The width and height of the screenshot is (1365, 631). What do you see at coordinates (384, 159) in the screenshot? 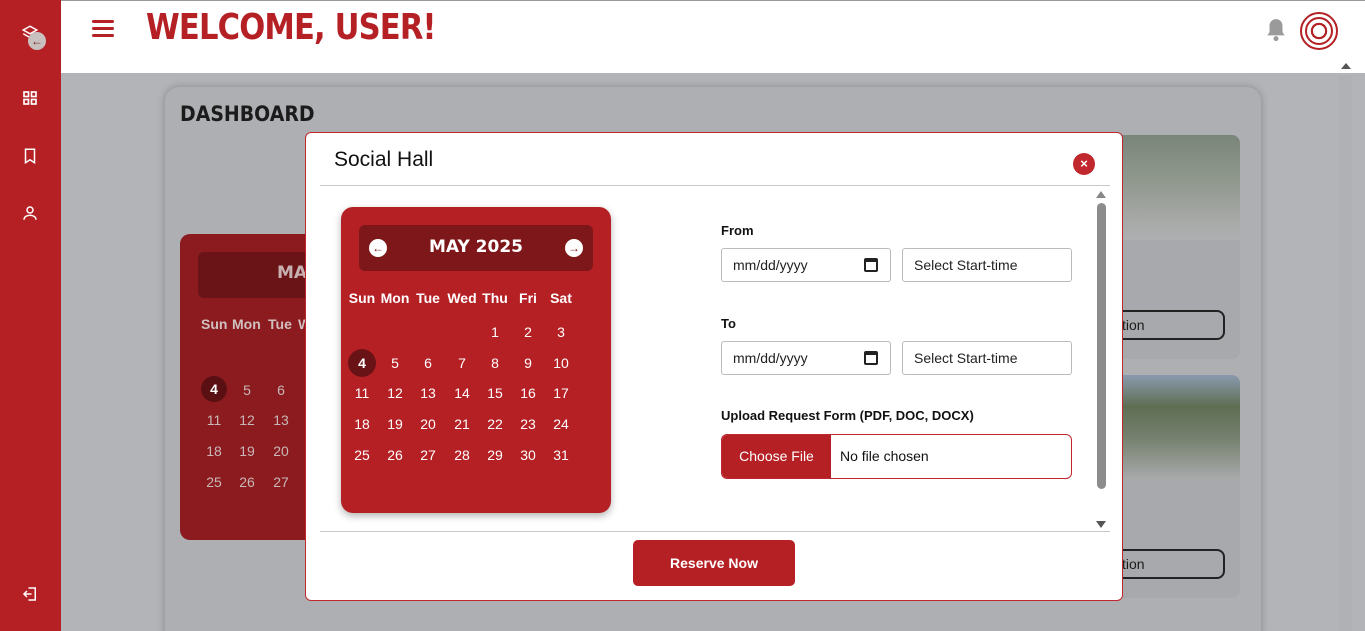
I see `modal-title: Social Hall` at bounding box center [384, 159].